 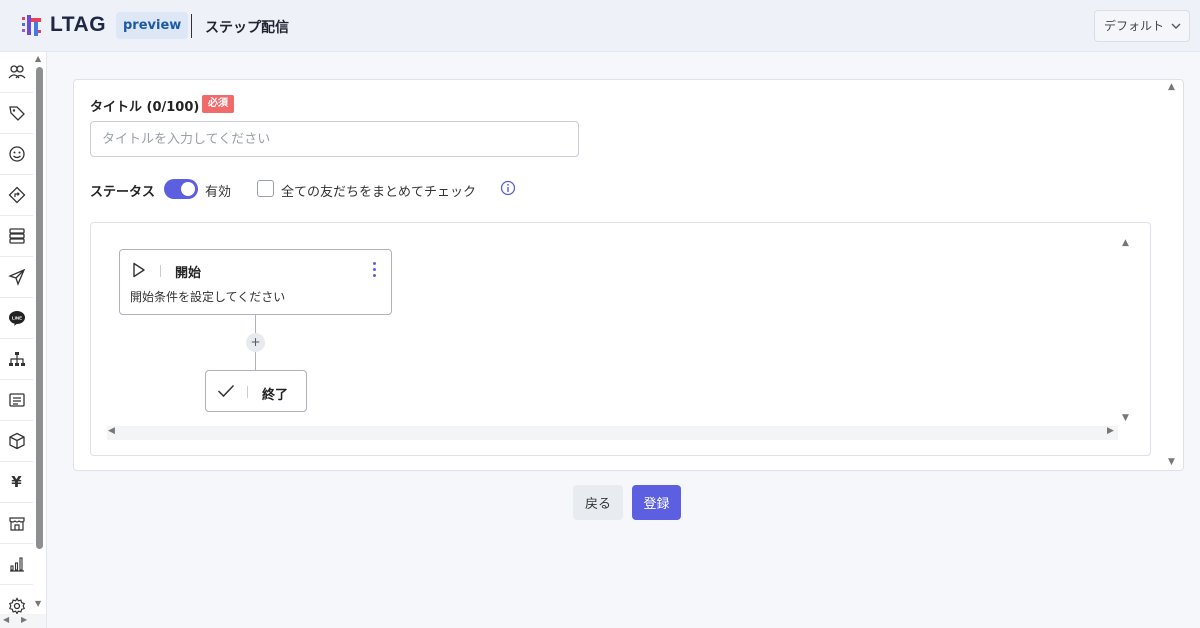 I want to click on top-header: LTAG preview ステップ配信 デフォルト, so click(x=600, y=26).